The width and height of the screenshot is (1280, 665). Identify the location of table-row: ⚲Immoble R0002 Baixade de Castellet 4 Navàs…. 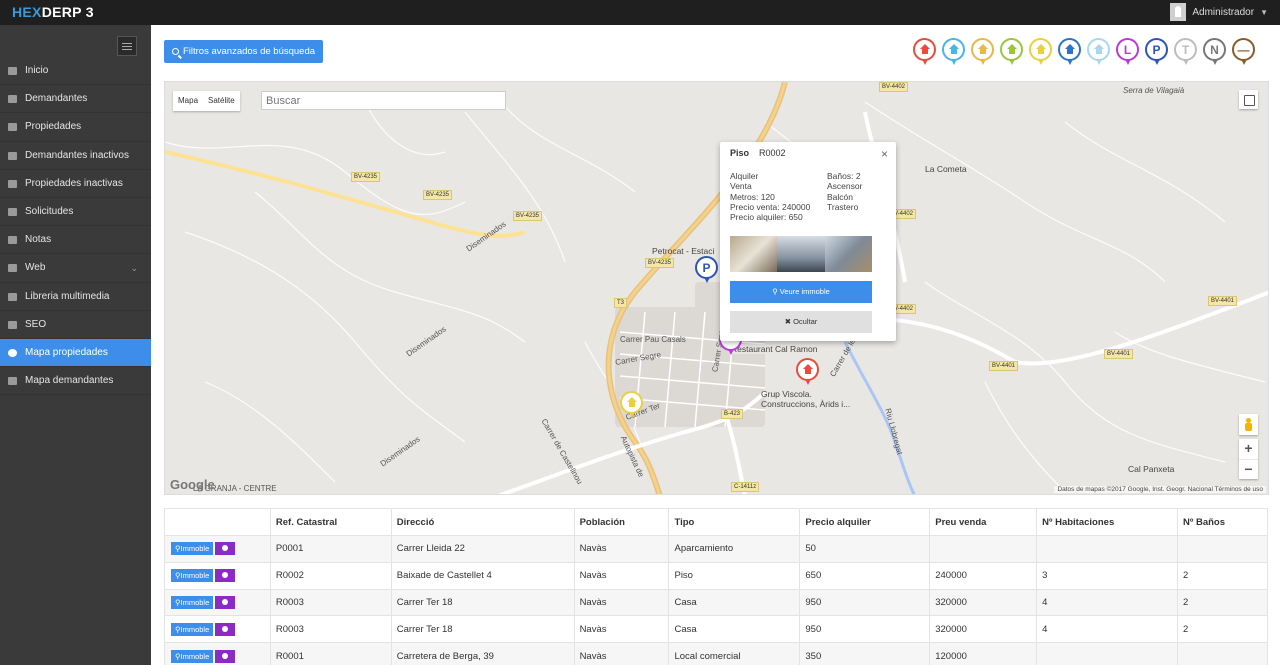
(716, 575).